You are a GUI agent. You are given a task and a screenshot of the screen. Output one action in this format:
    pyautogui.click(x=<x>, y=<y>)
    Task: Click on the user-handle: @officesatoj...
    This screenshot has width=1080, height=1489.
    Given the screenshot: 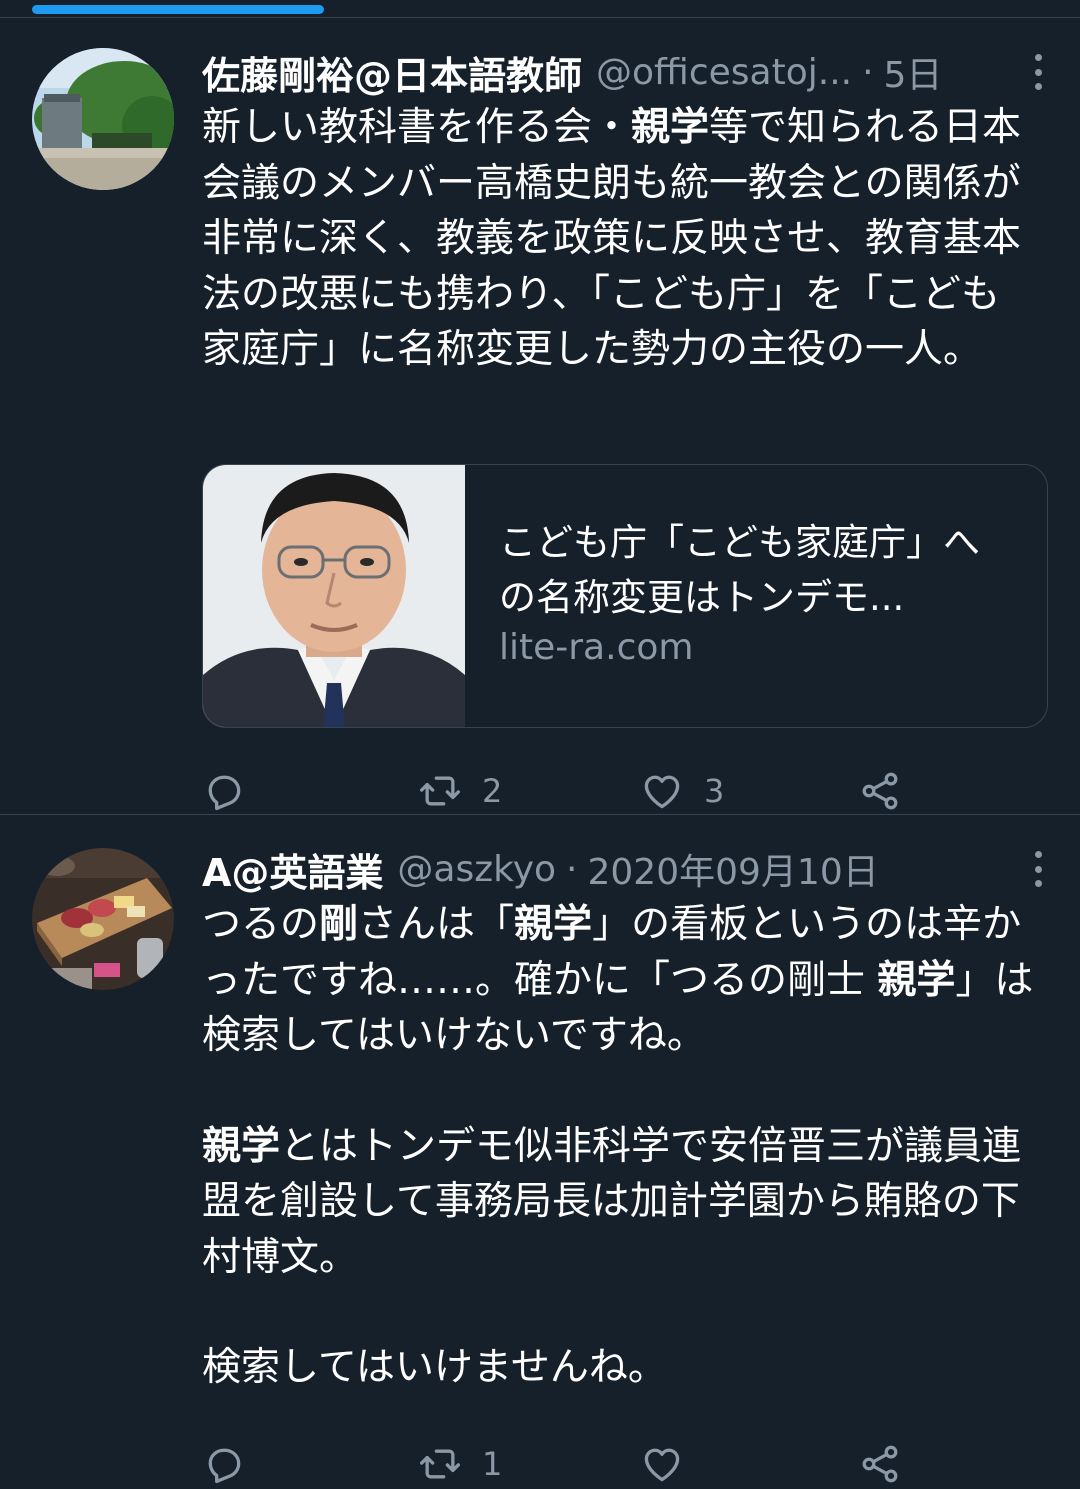 What is the action you would take?
    pyautogui.click(x=724, y=72)
    